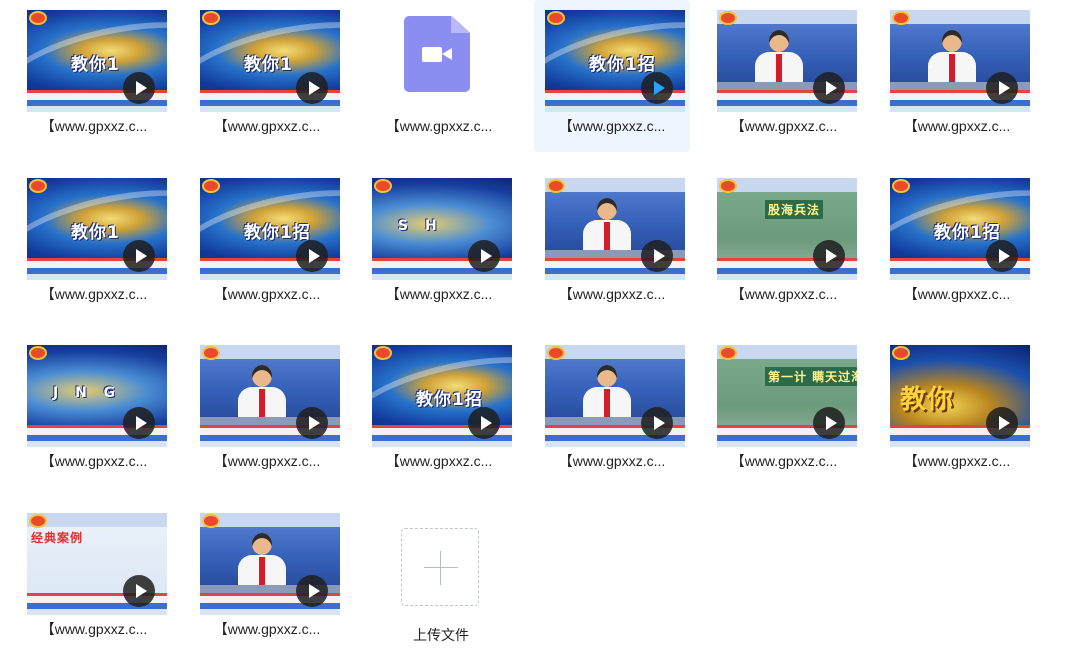 Image resolution: width=1072 pixels, height=655 pixels. I want to click on video-thumbnail: 第一计 瞒天过海, so click(787, 396).